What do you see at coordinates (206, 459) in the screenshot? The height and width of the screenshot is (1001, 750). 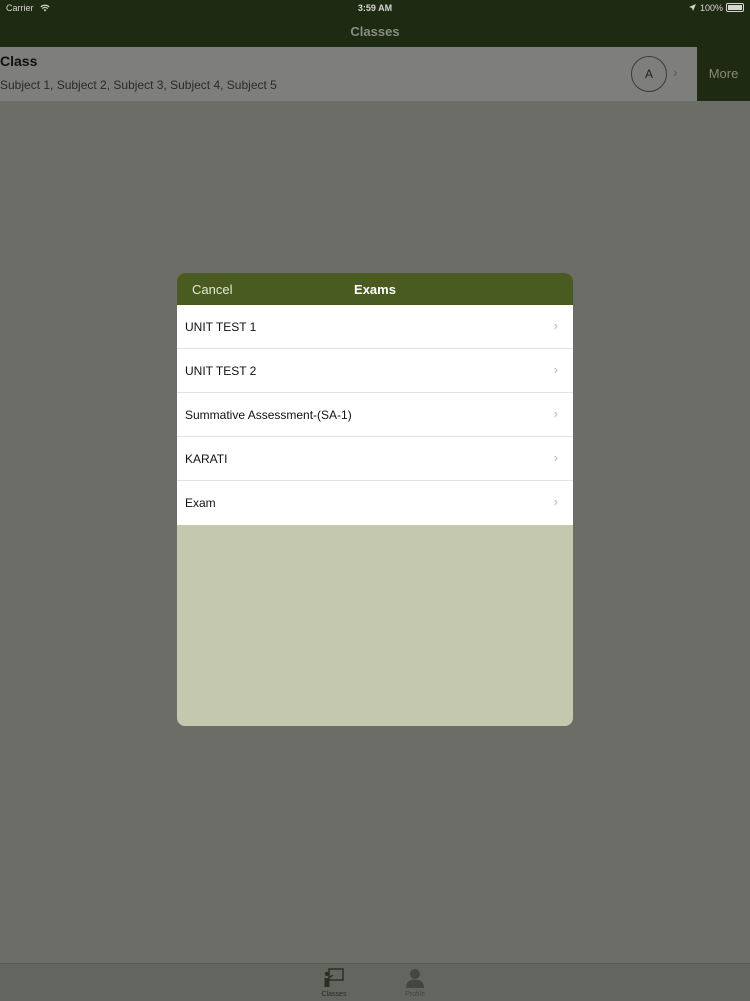 I see `exam-item-label: KARATI` at bounding box center [206, 459].